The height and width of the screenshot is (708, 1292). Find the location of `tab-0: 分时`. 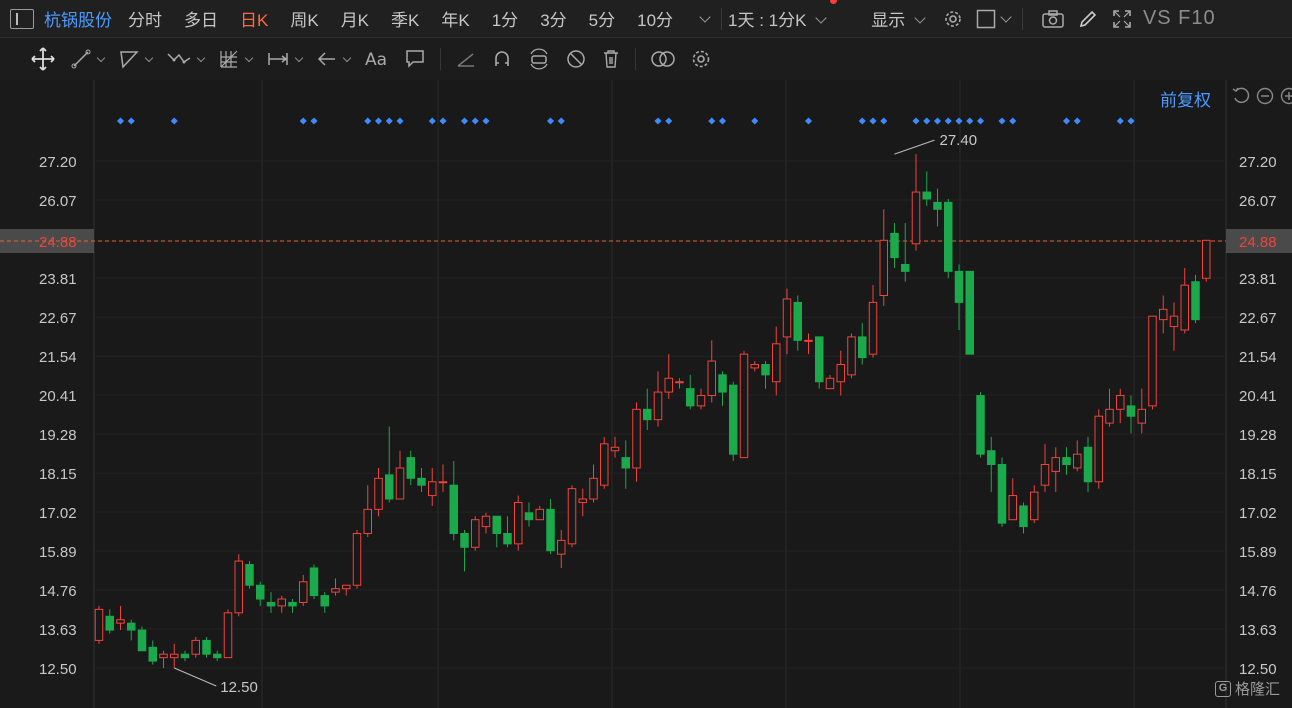

tab-0: 分时 is located at coordinates (145, 18).